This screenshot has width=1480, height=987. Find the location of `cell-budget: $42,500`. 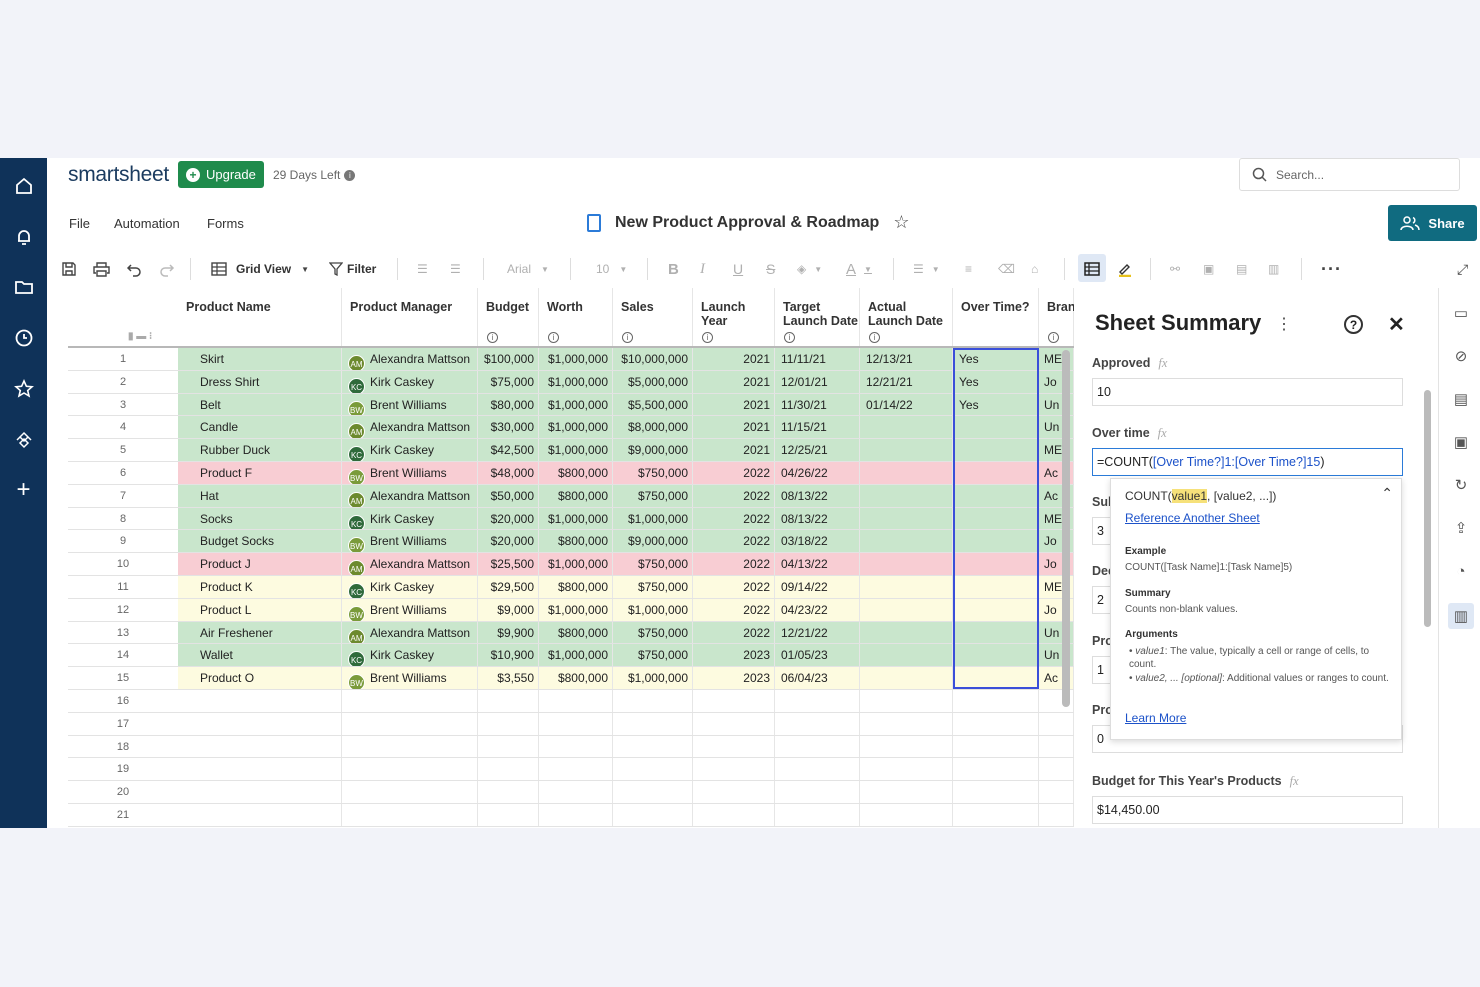

cell-budget: $42,500 is located at coordinates (508, 450).